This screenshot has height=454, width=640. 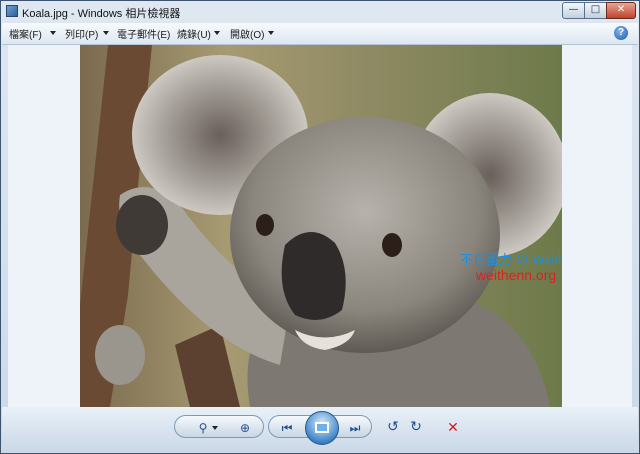 I want to click on rotate-clockwise-icon: ↻, so click(x=416, y=427).